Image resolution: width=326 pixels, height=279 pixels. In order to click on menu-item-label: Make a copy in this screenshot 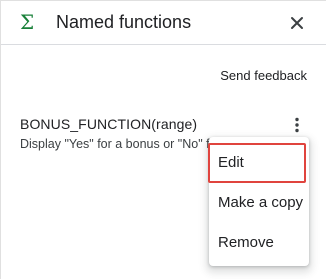, I will do `click(261, 202)`.